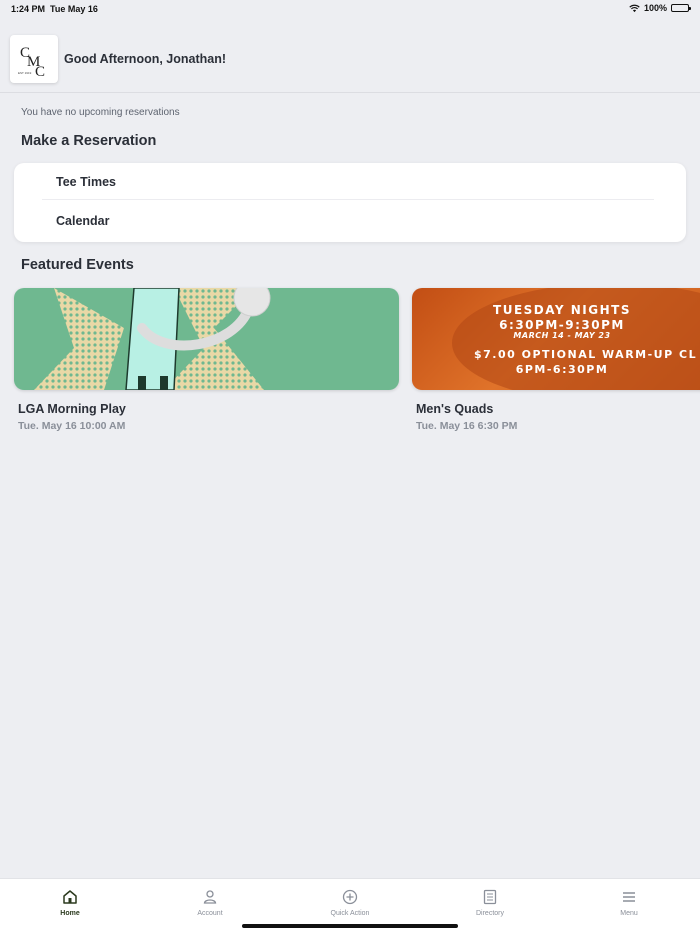 The image size is (700, 934). What do you see at coordinates (210, 913) in the screenshot?
I see `tab-label: Account` at bounding box center [210, 913].